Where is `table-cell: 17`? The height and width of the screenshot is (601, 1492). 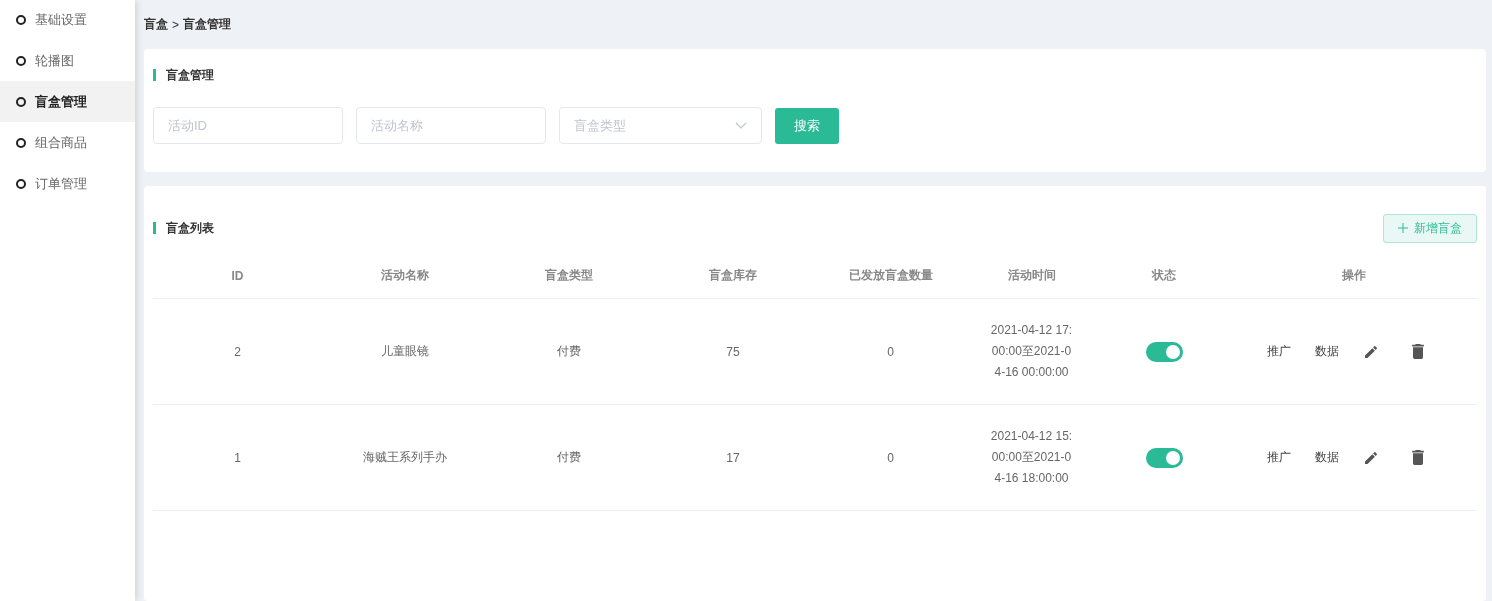 table-cell: 17 is located at coordinates (733, 457).